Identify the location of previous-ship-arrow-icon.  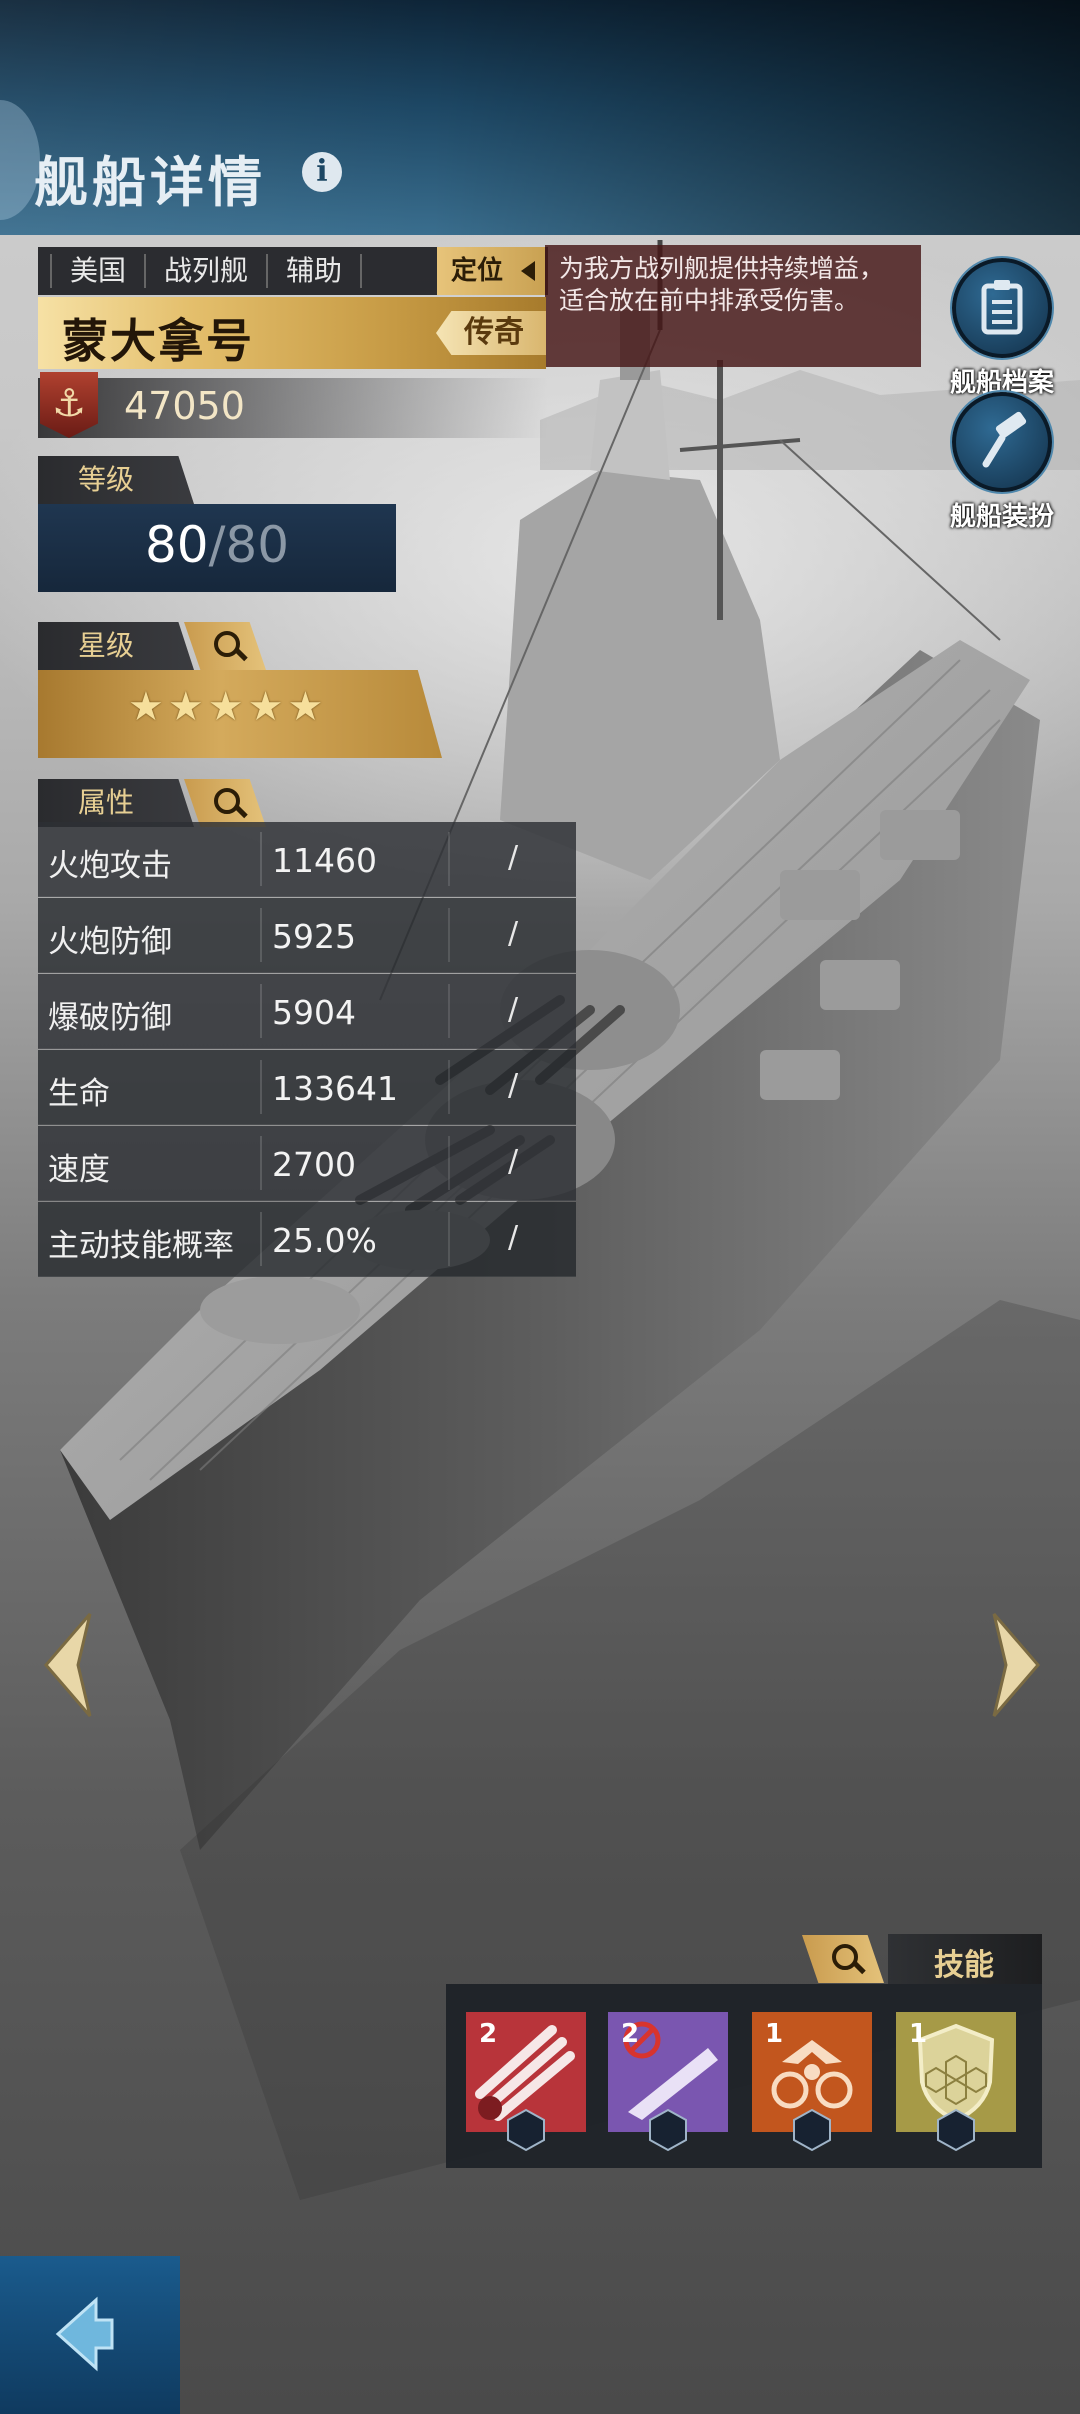
(68, 1665).